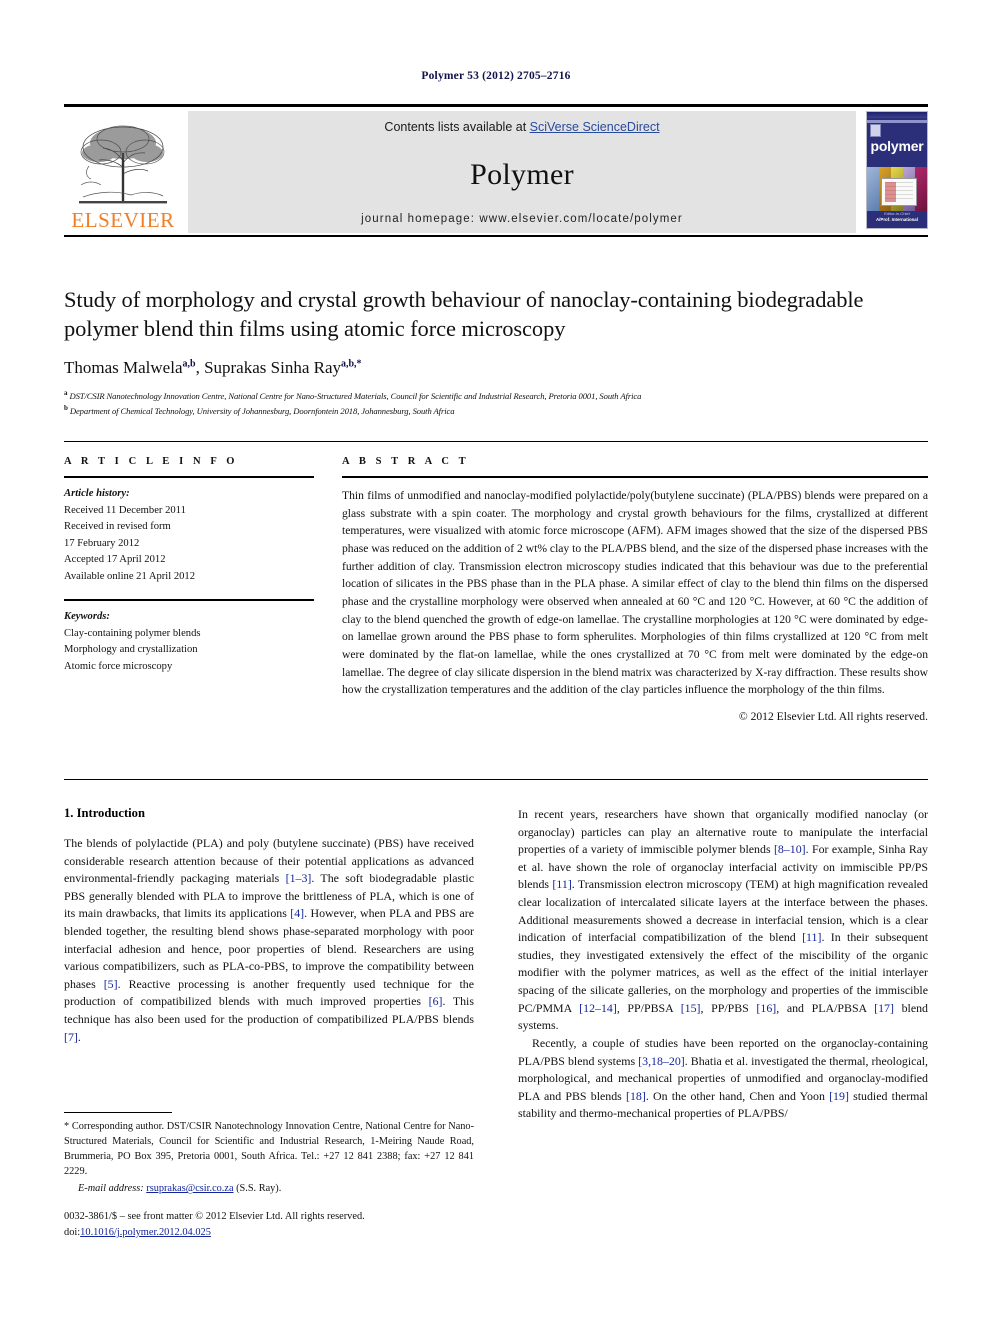 Image resolution: width=992 pixels, height=1323 pixels. Describe the element at coordinates (111, 984) in the screenshot. I see `reference-link: [5]` at that location.